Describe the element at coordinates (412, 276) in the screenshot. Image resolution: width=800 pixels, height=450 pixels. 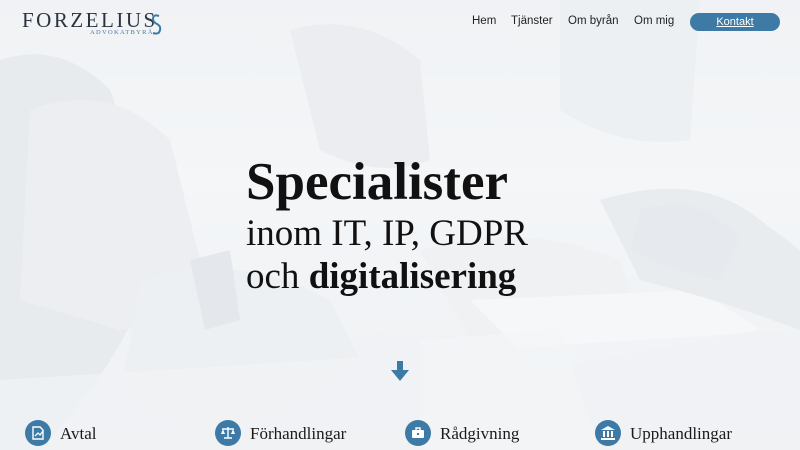
I see `hero-line-3-bold: digitalisering` at that location.